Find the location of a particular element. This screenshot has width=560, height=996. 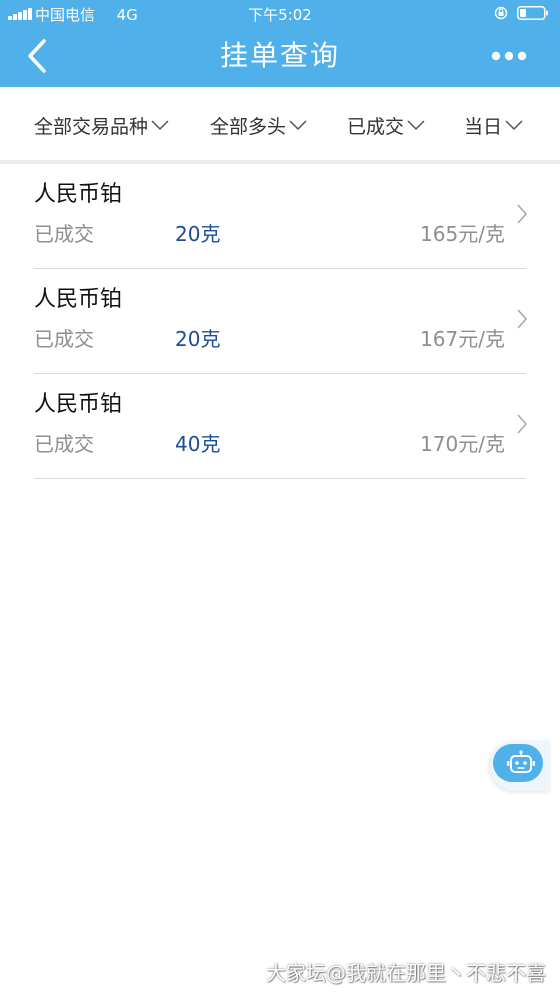

battery-icon is located at coordinates (532, 13).